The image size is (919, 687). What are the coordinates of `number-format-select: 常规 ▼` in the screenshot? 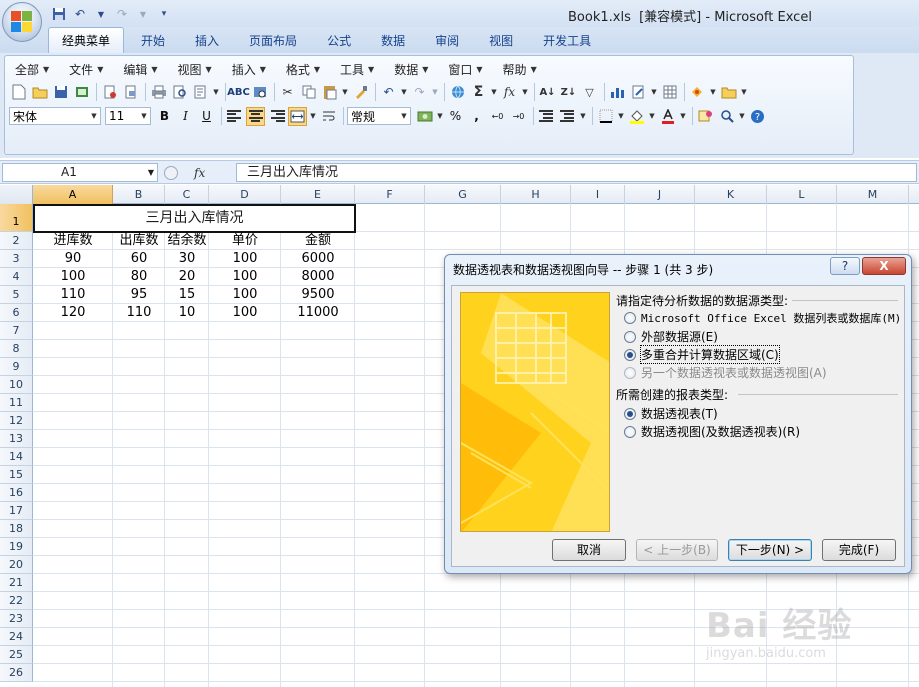 It's located at (379, 116).